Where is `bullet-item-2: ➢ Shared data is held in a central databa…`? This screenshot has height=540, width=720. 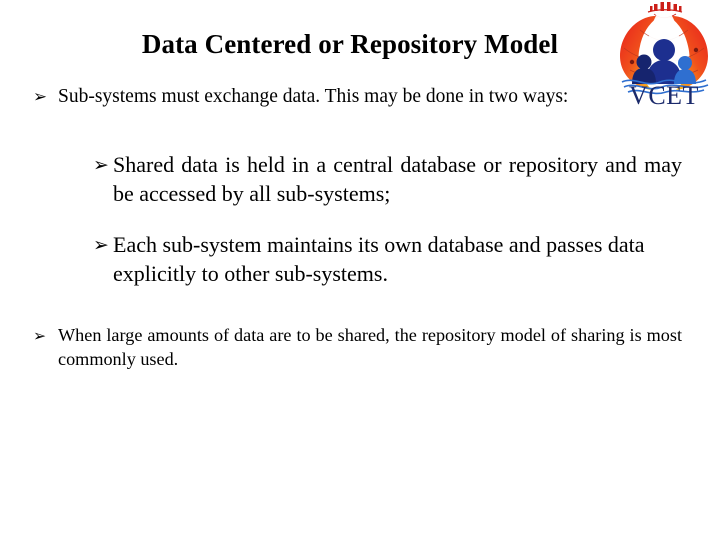
bullet-item-2: ➢ Shared data is held in a central databa… is located at coordinates (360, 179).